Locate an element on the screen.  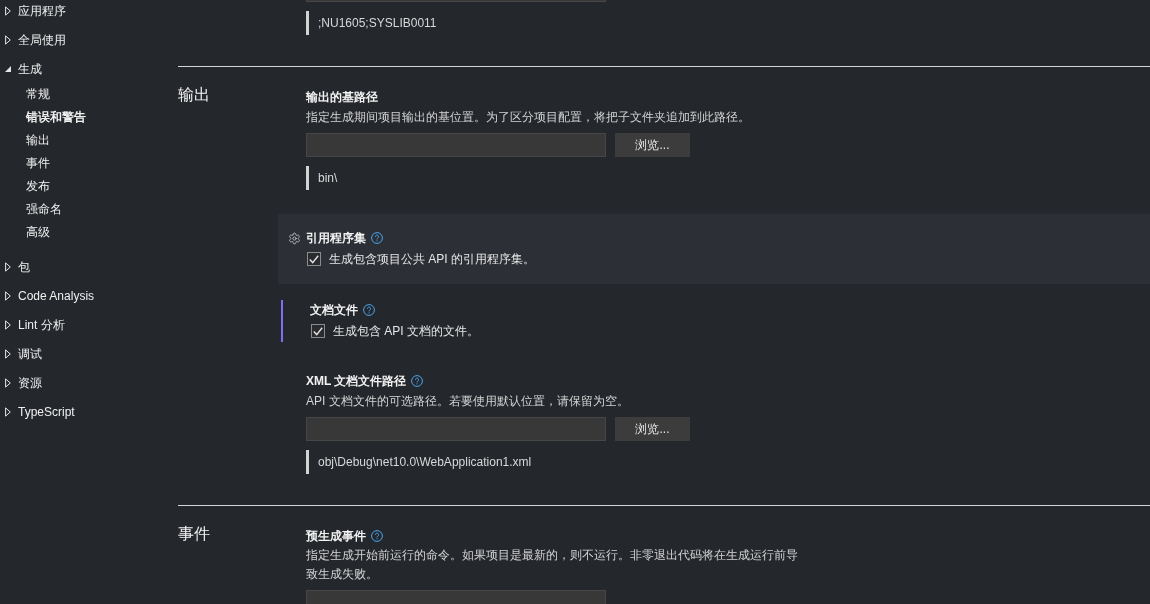
section-heading: 事件 is located at coordinates (194, 534).